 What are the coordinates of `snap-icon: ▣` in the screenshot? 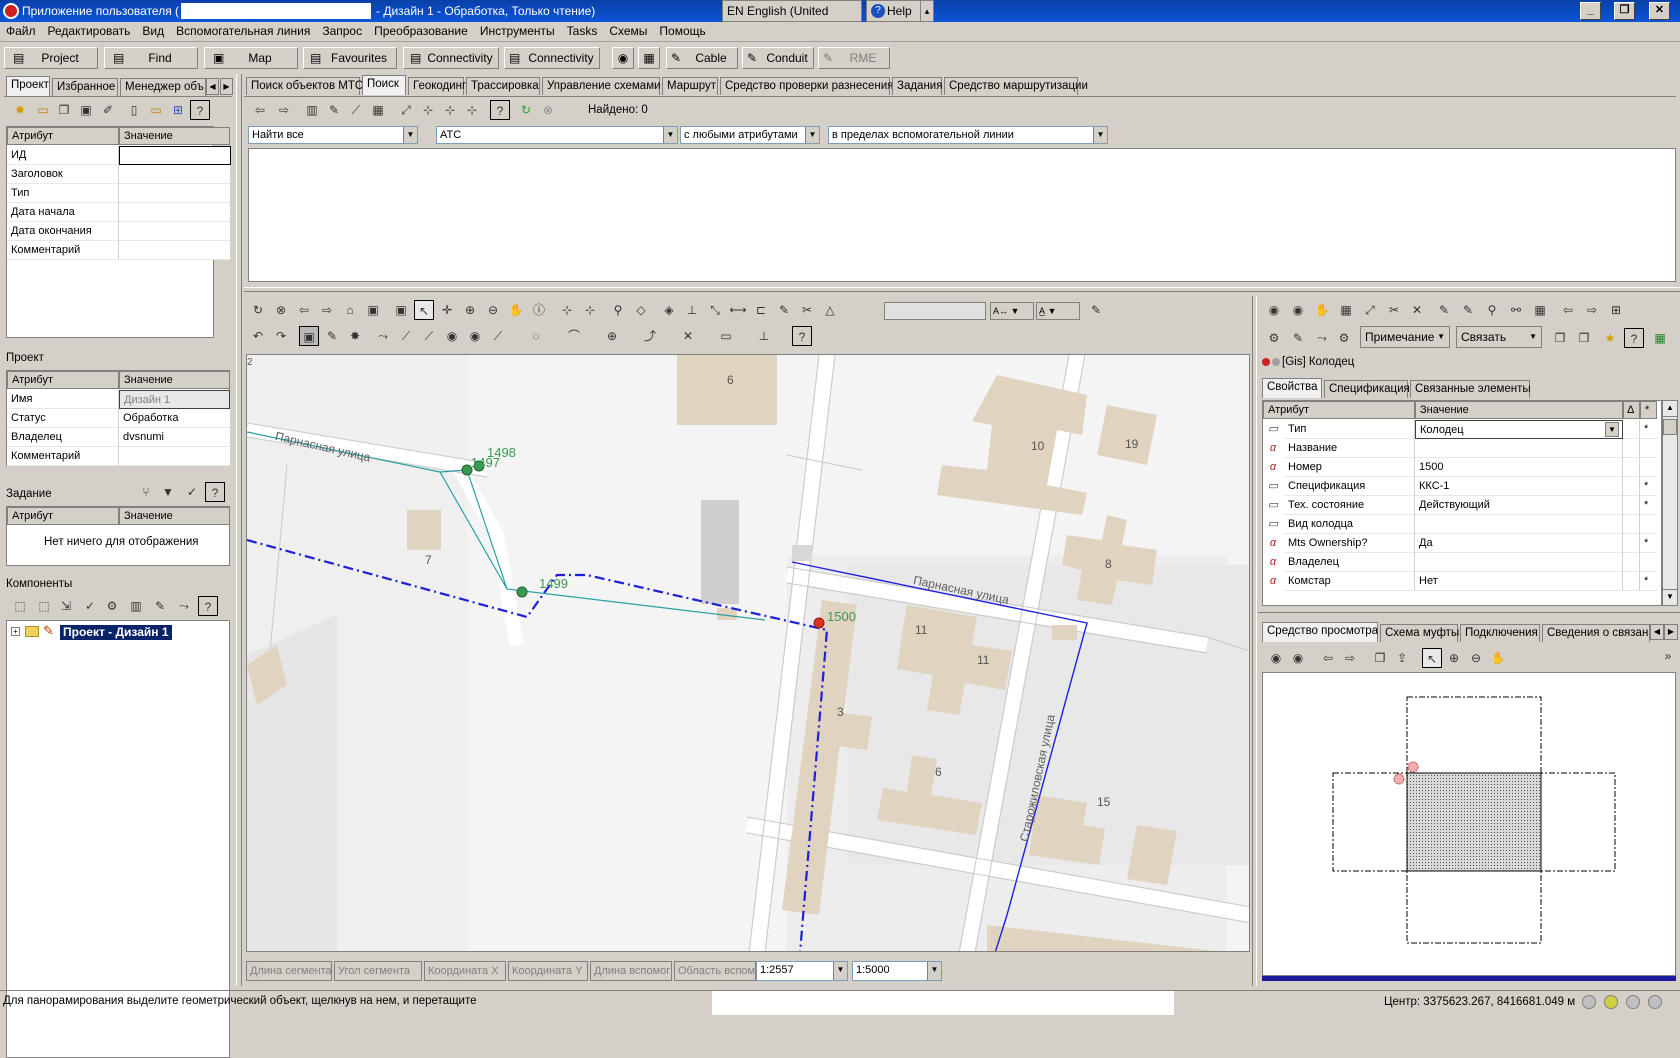 It's located at (309, 336).